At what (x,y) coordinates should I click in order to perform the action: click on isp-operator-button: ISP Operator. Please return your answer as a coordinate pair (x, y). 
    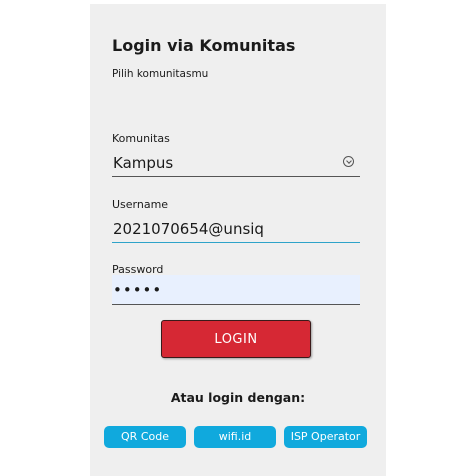
    Looking at the image, I should click on (325, 437).